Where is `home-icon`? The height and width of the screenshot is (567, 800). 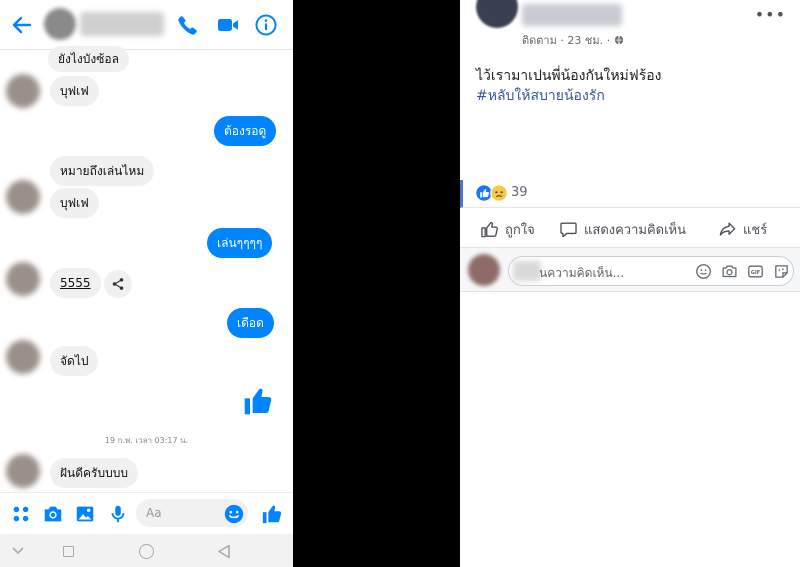
home-icon is located at coordinates (146, 551).